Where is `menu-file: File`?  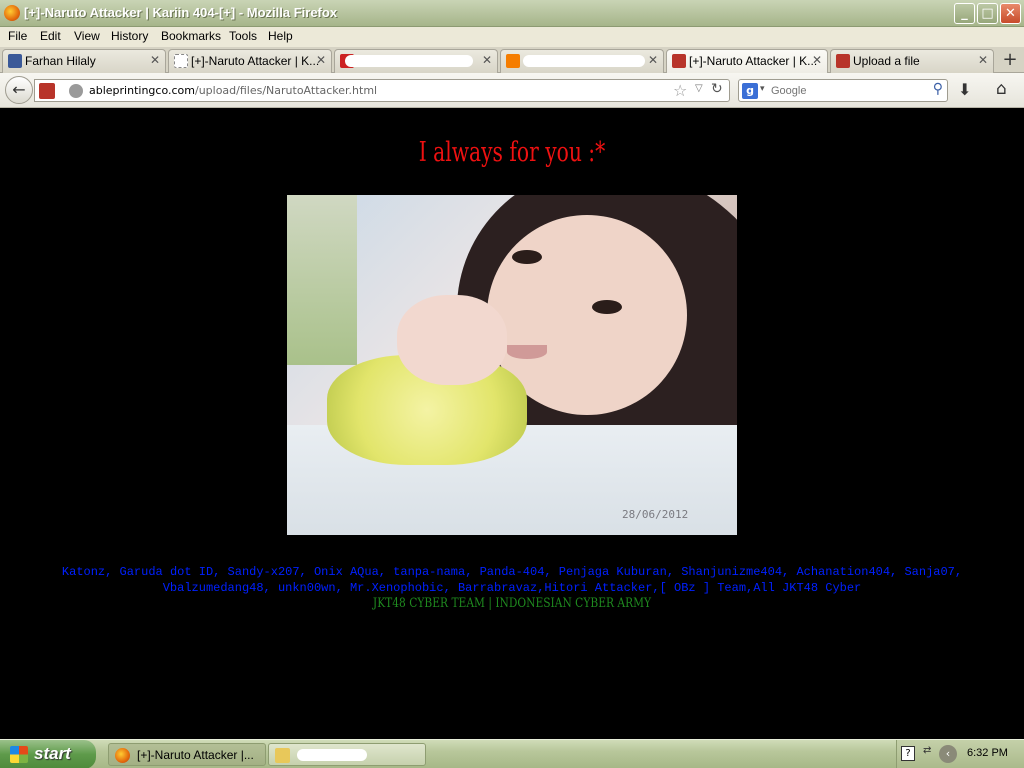
menu-file: File is located at coordinates (17, 36).